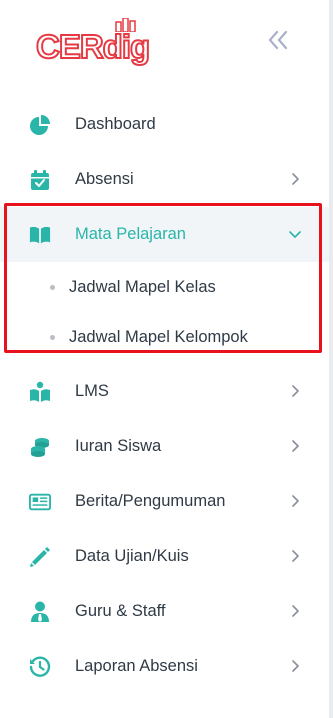 The width and height of the screenshot is (333, 718). Describe the element at coordinates (295, 234) in the screenshot. I see `chevron-down-icon` at that location.